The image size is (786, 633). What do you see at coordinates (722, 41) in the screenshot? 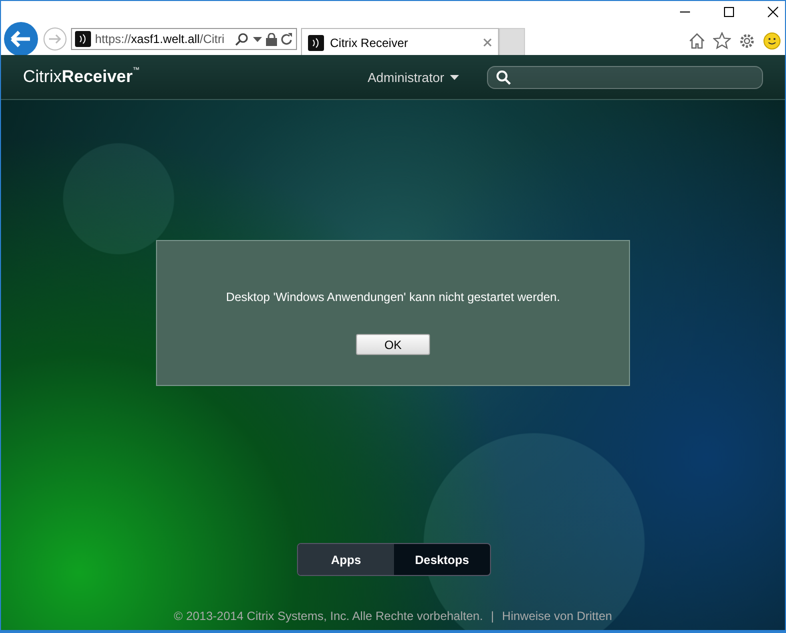
I see `star-icon` at bounding box center [722, 41].